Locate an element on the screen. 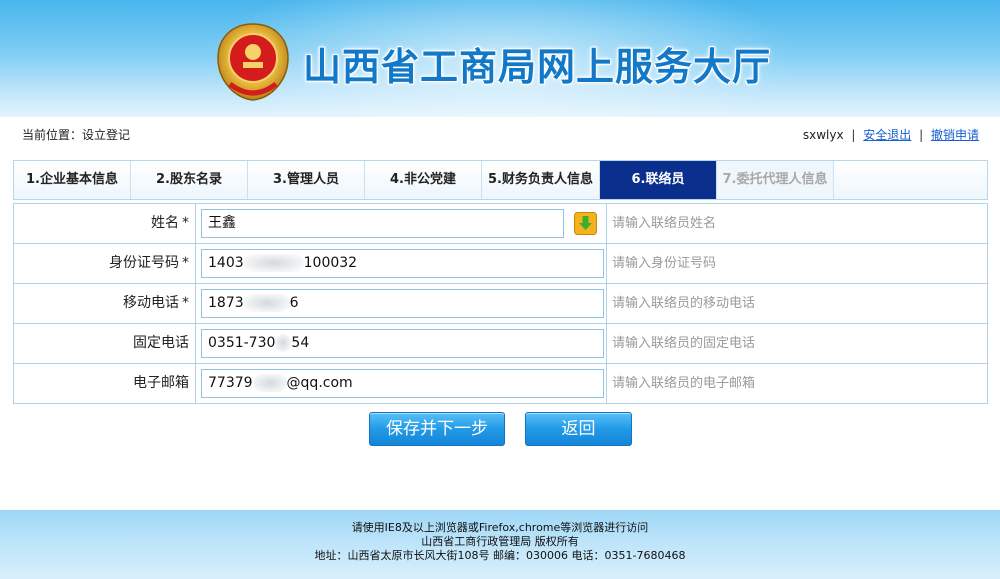 Image resolution: width=1000 pixels, height=579 pixels. breadcrumb: 当前位置：设立登记 is located at coordinates (76, 135).